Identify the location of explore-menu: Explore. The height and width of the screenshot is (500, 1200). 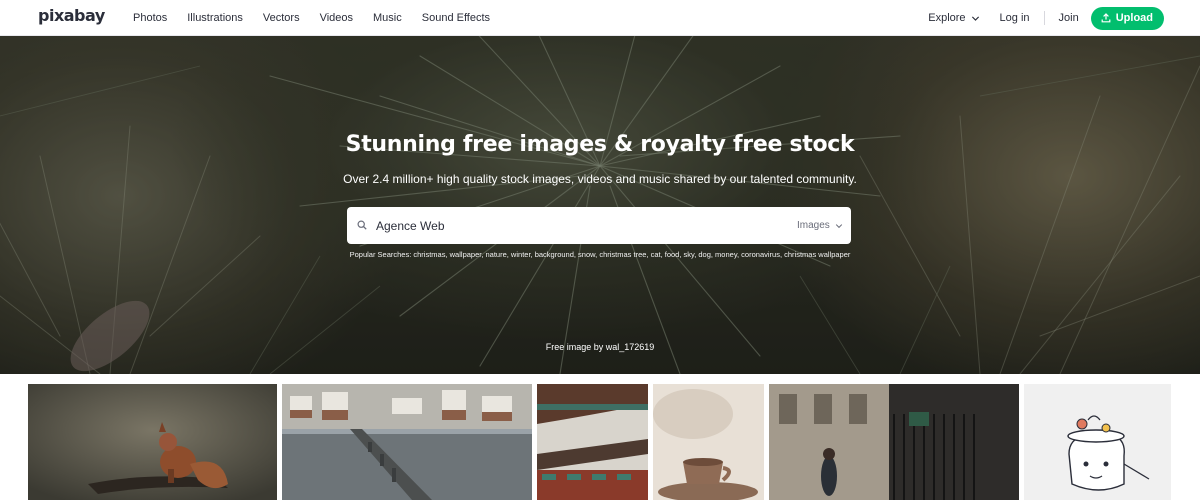
(953, 18).